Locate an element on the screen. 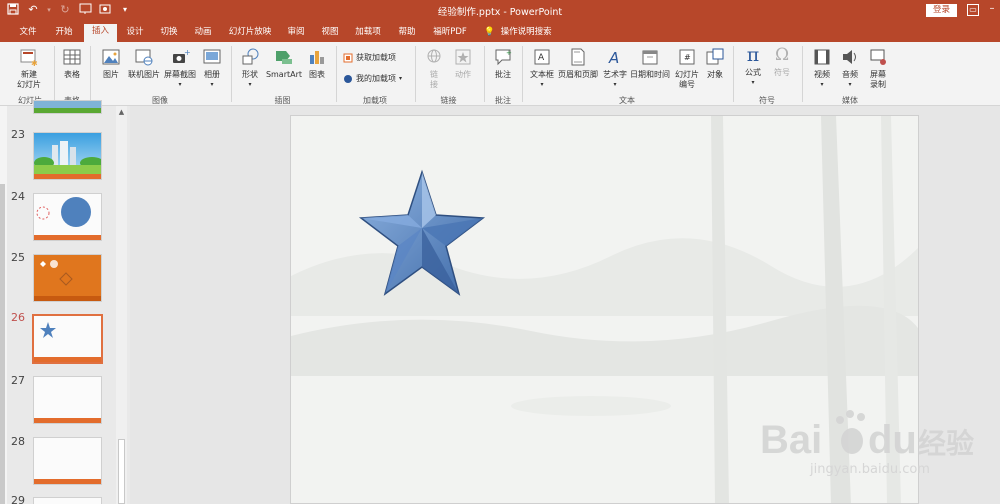 The width and height of the screenshot is (1000, 504). tab-addins: 加载项 is located at coordinates (368, 33).